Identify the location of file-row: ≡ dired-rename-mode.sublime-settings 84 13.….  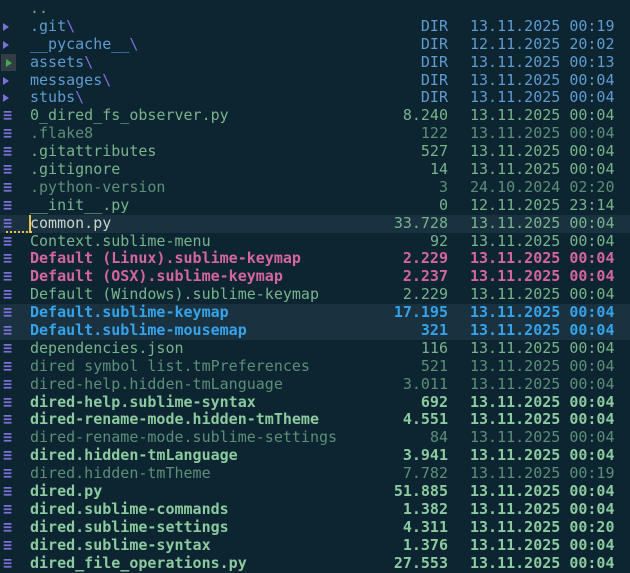
(315, 437).